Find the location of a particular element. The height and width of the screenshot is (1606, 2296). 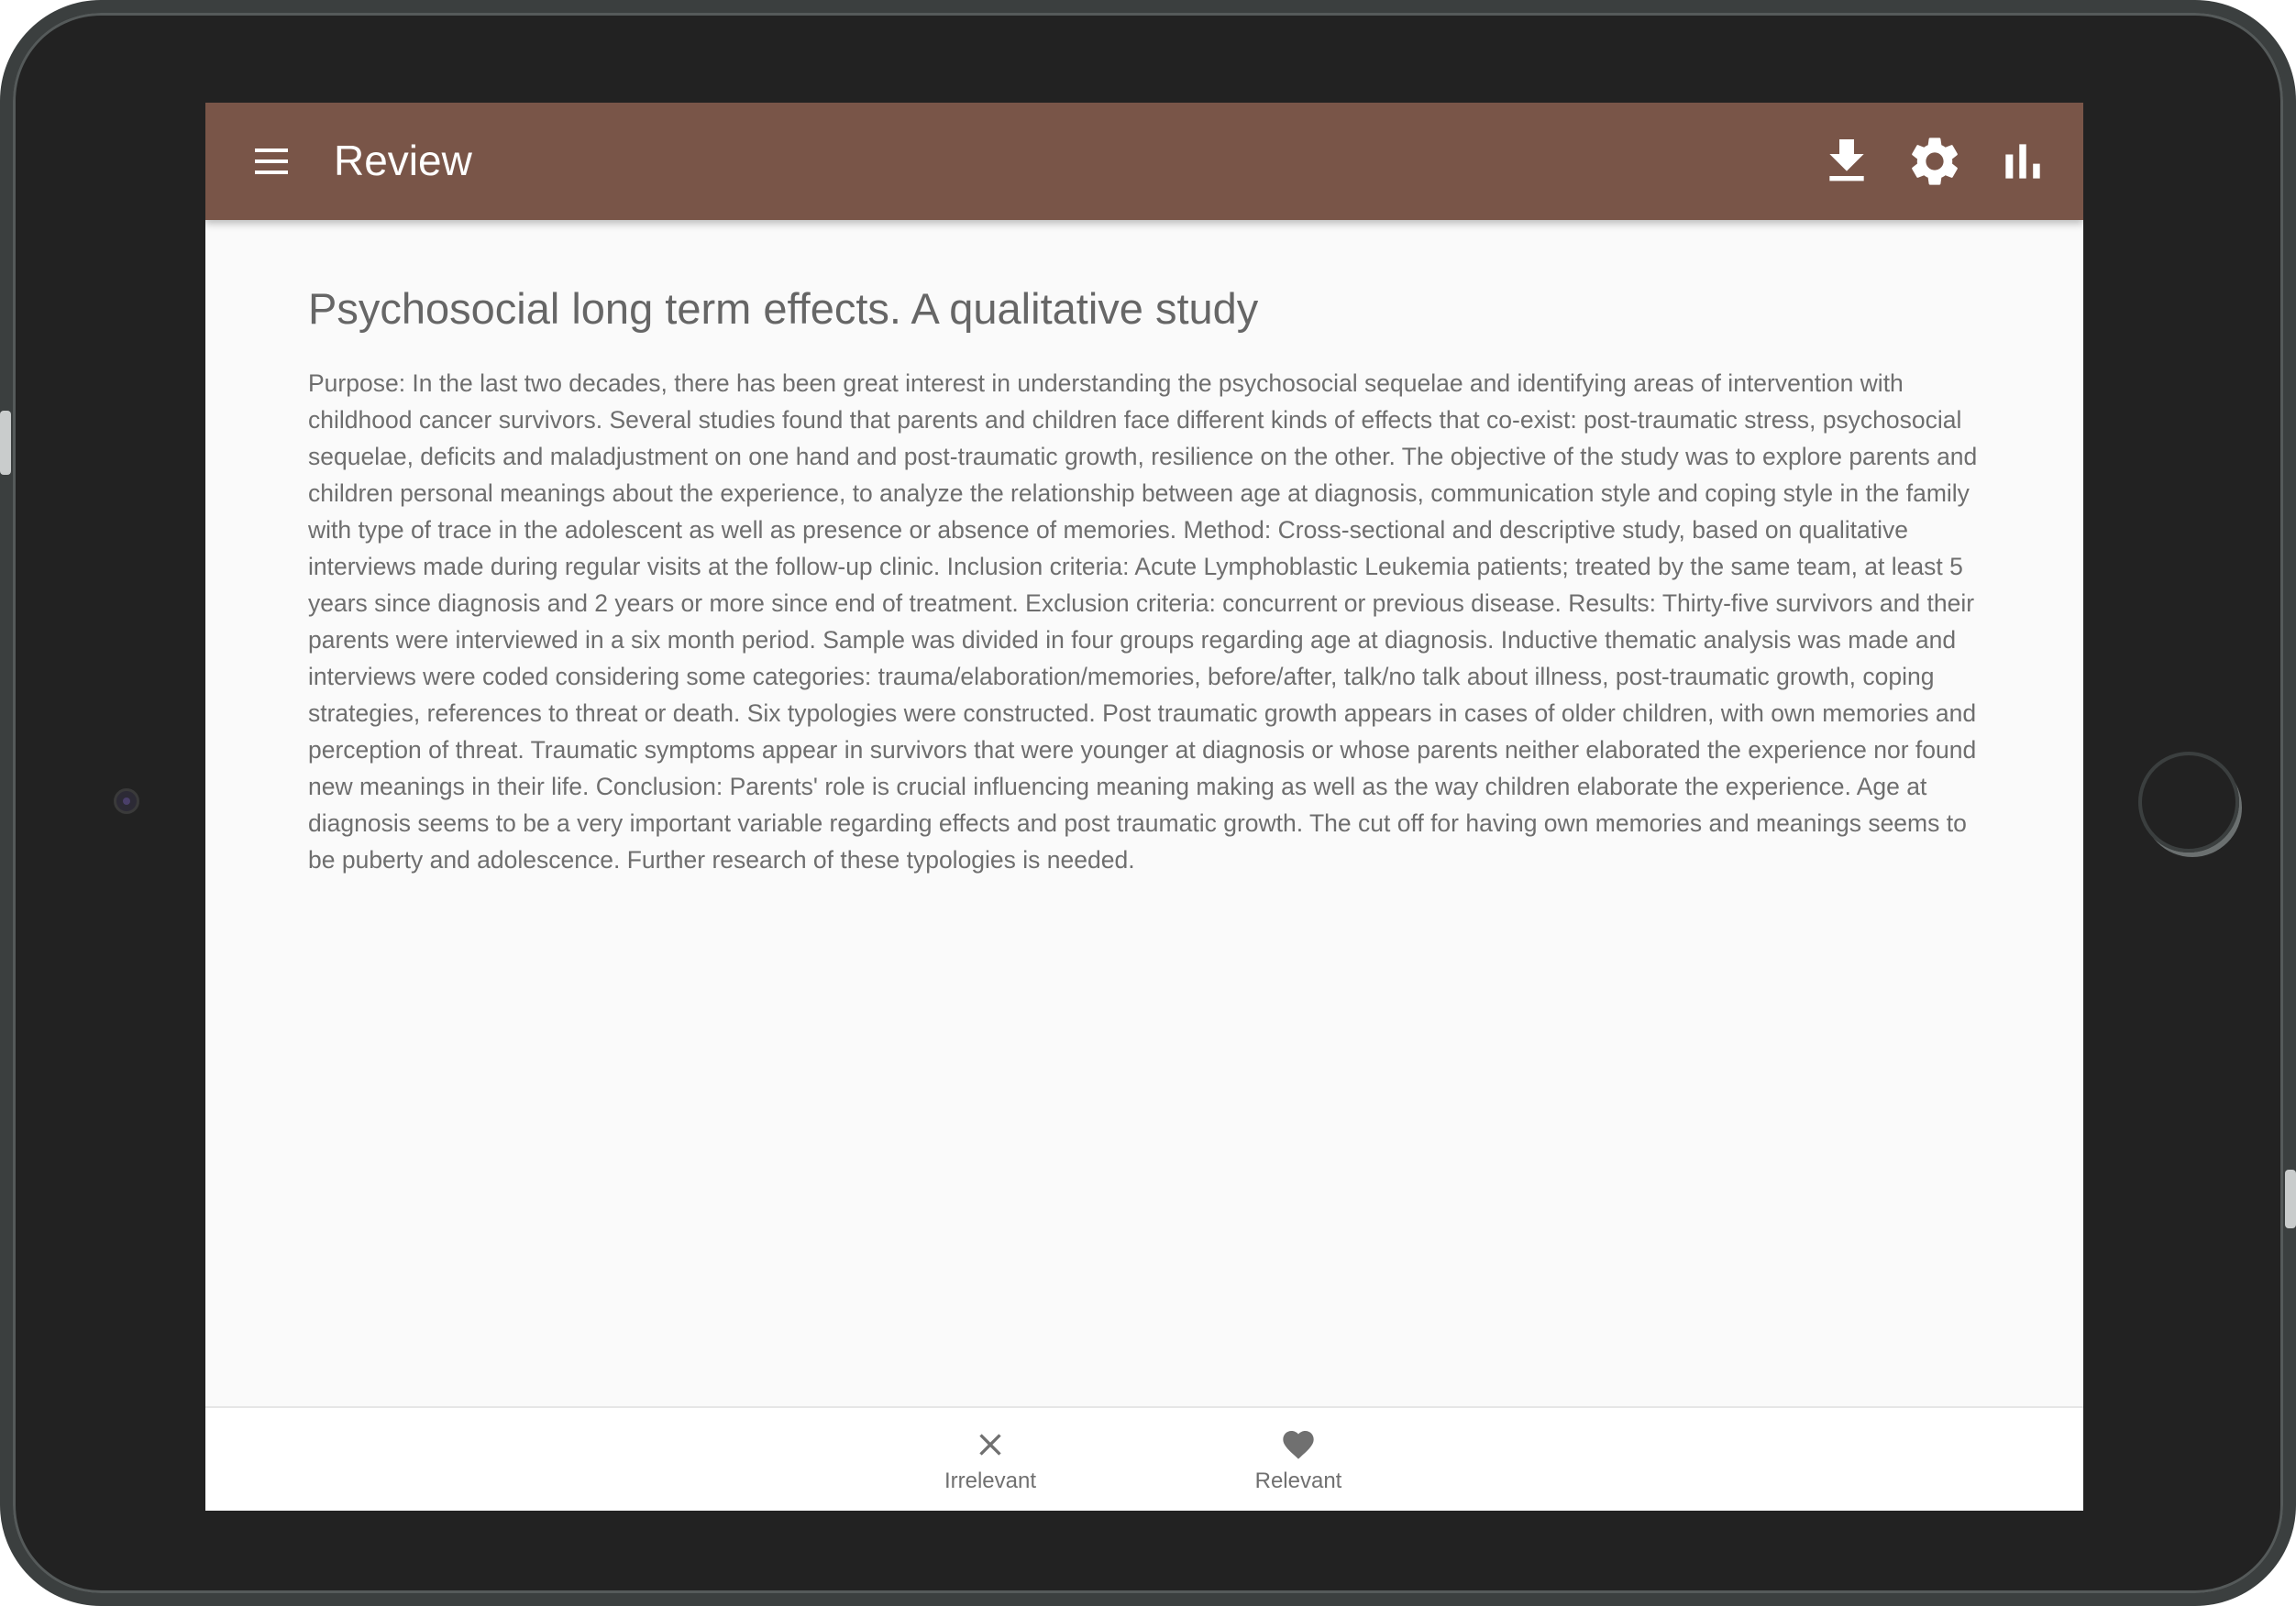

download-button is located at coordinates (1846, 161).